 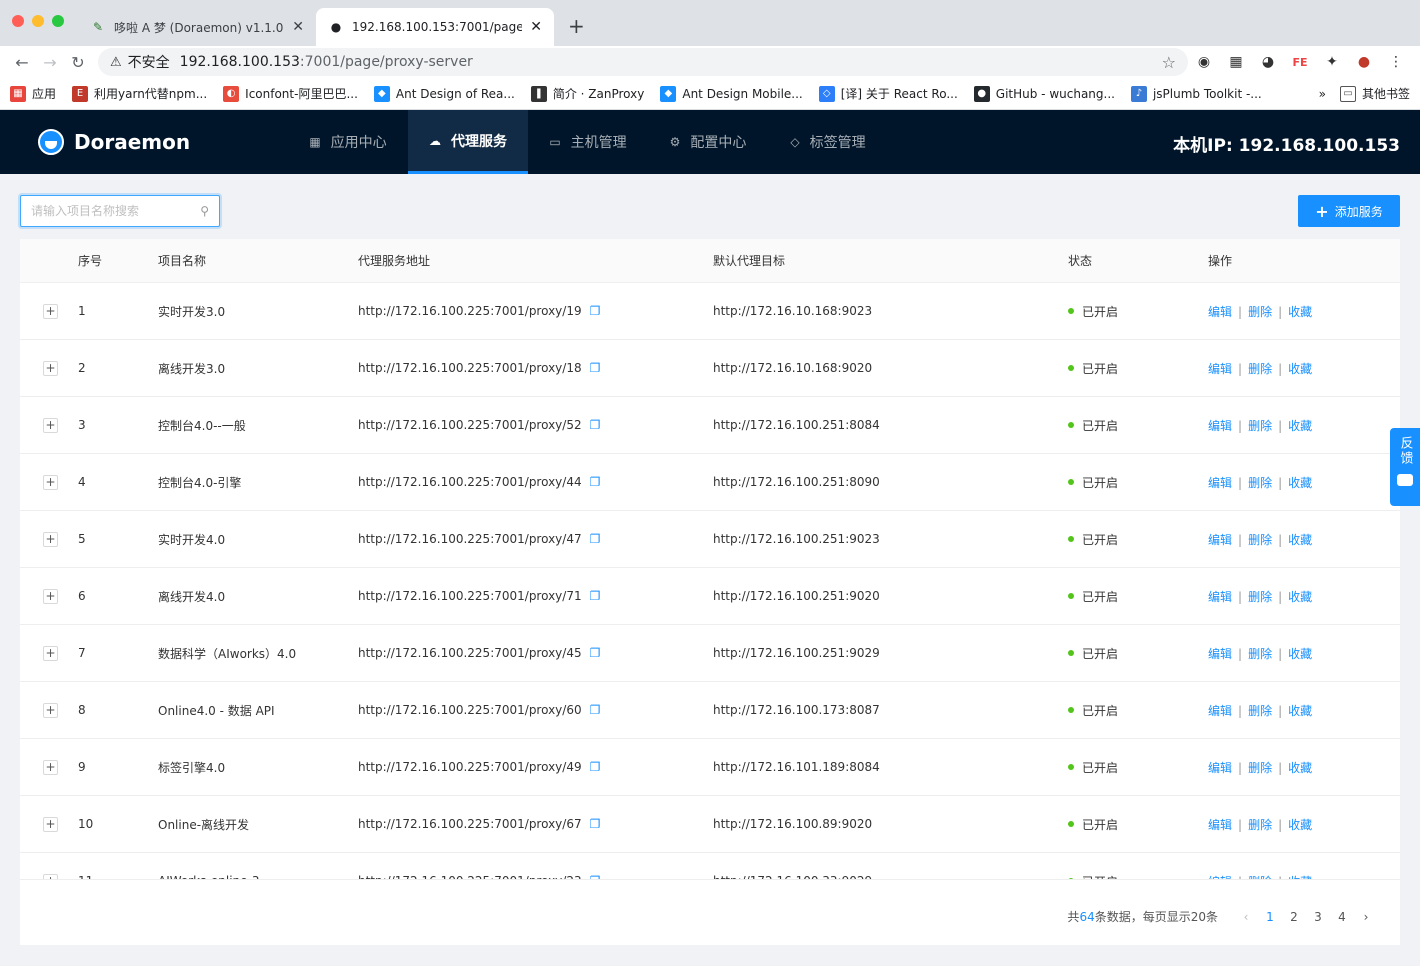 What do you see at coordinates (1268, 62) in the screenshot?
I see `globe-extension-icon: ◕` at bounding box center [1268, 62].